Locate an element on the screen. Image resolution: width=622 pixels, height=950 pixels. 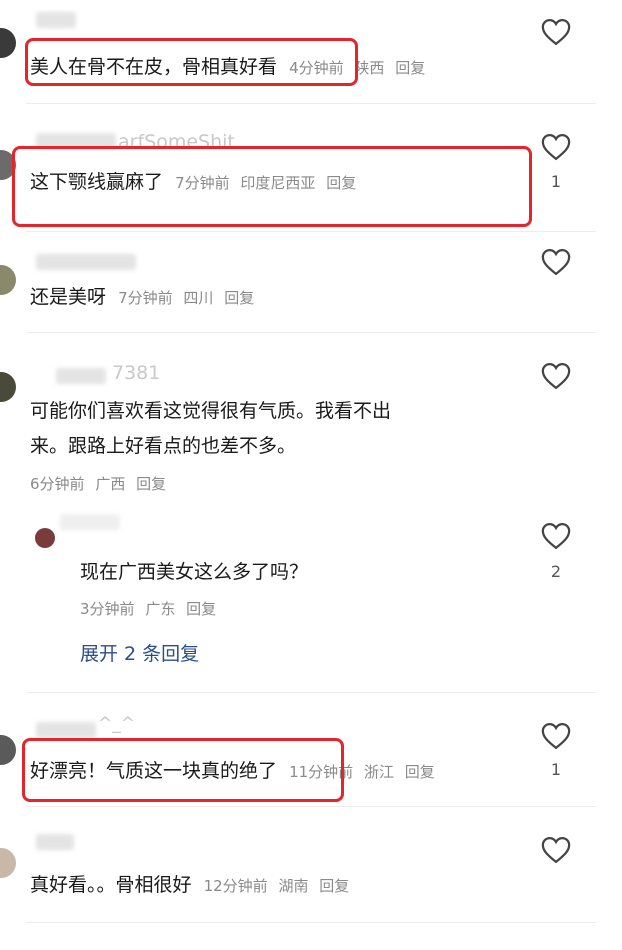
comment-text: 还是美呀 is located at coordinates (68, 297).